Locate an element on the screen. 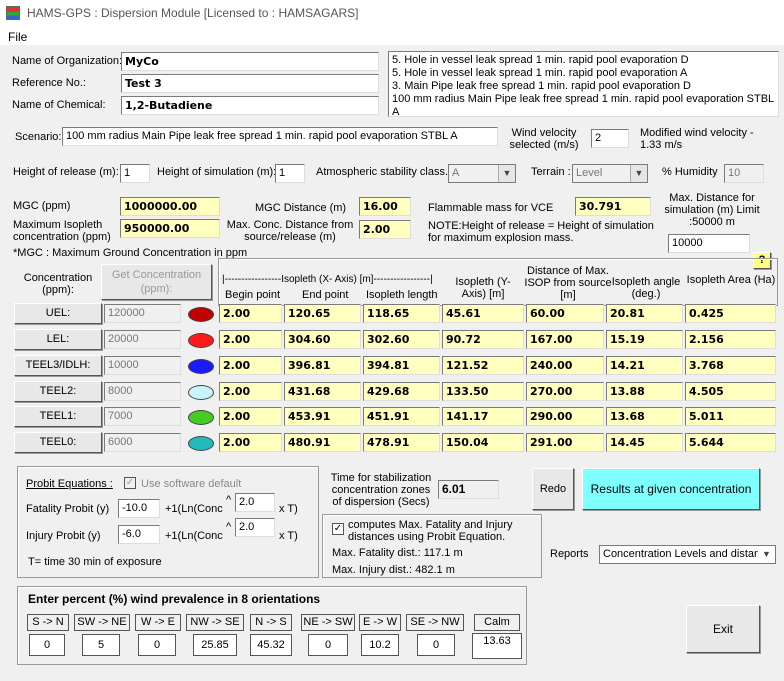 This screenshot has height=681, width=784. wind-velocity-field: 2 is located at coordinates (610, 138).